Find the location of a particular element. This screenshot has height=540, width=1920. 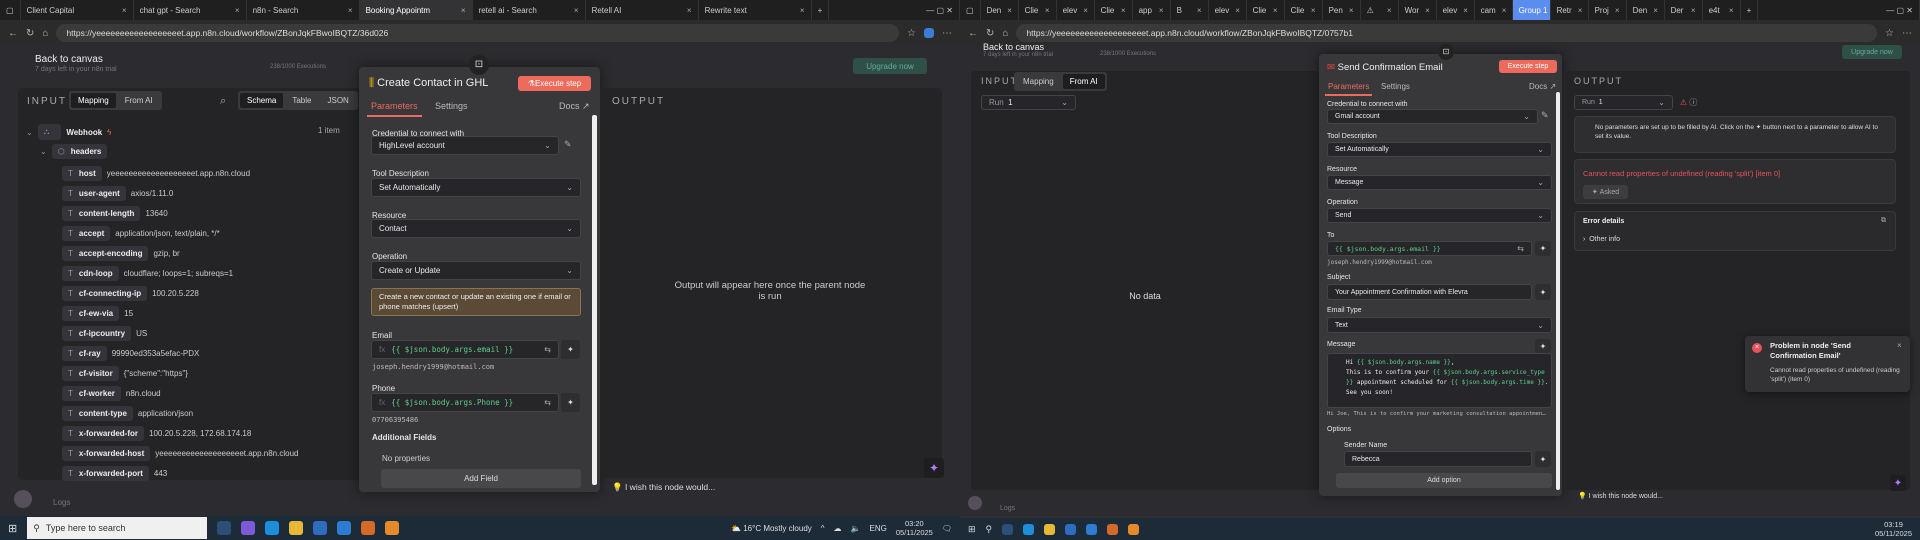

browser-tab: Group 1× is located at coordinates (1531, 10).